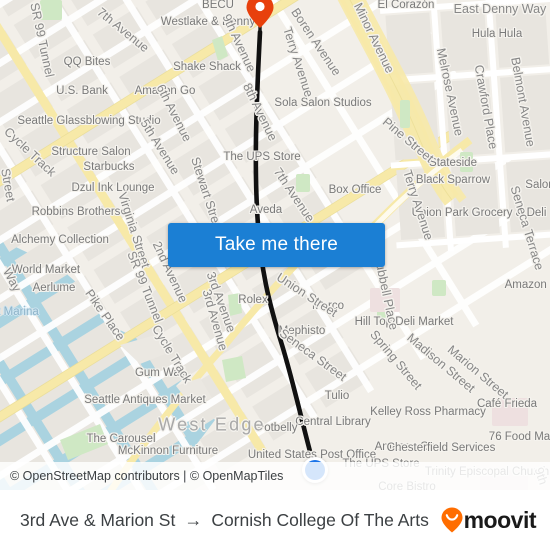 This screenshot has width=550, height=550. I want to click on take-me-there-button: Take me there, so click(276, 245).